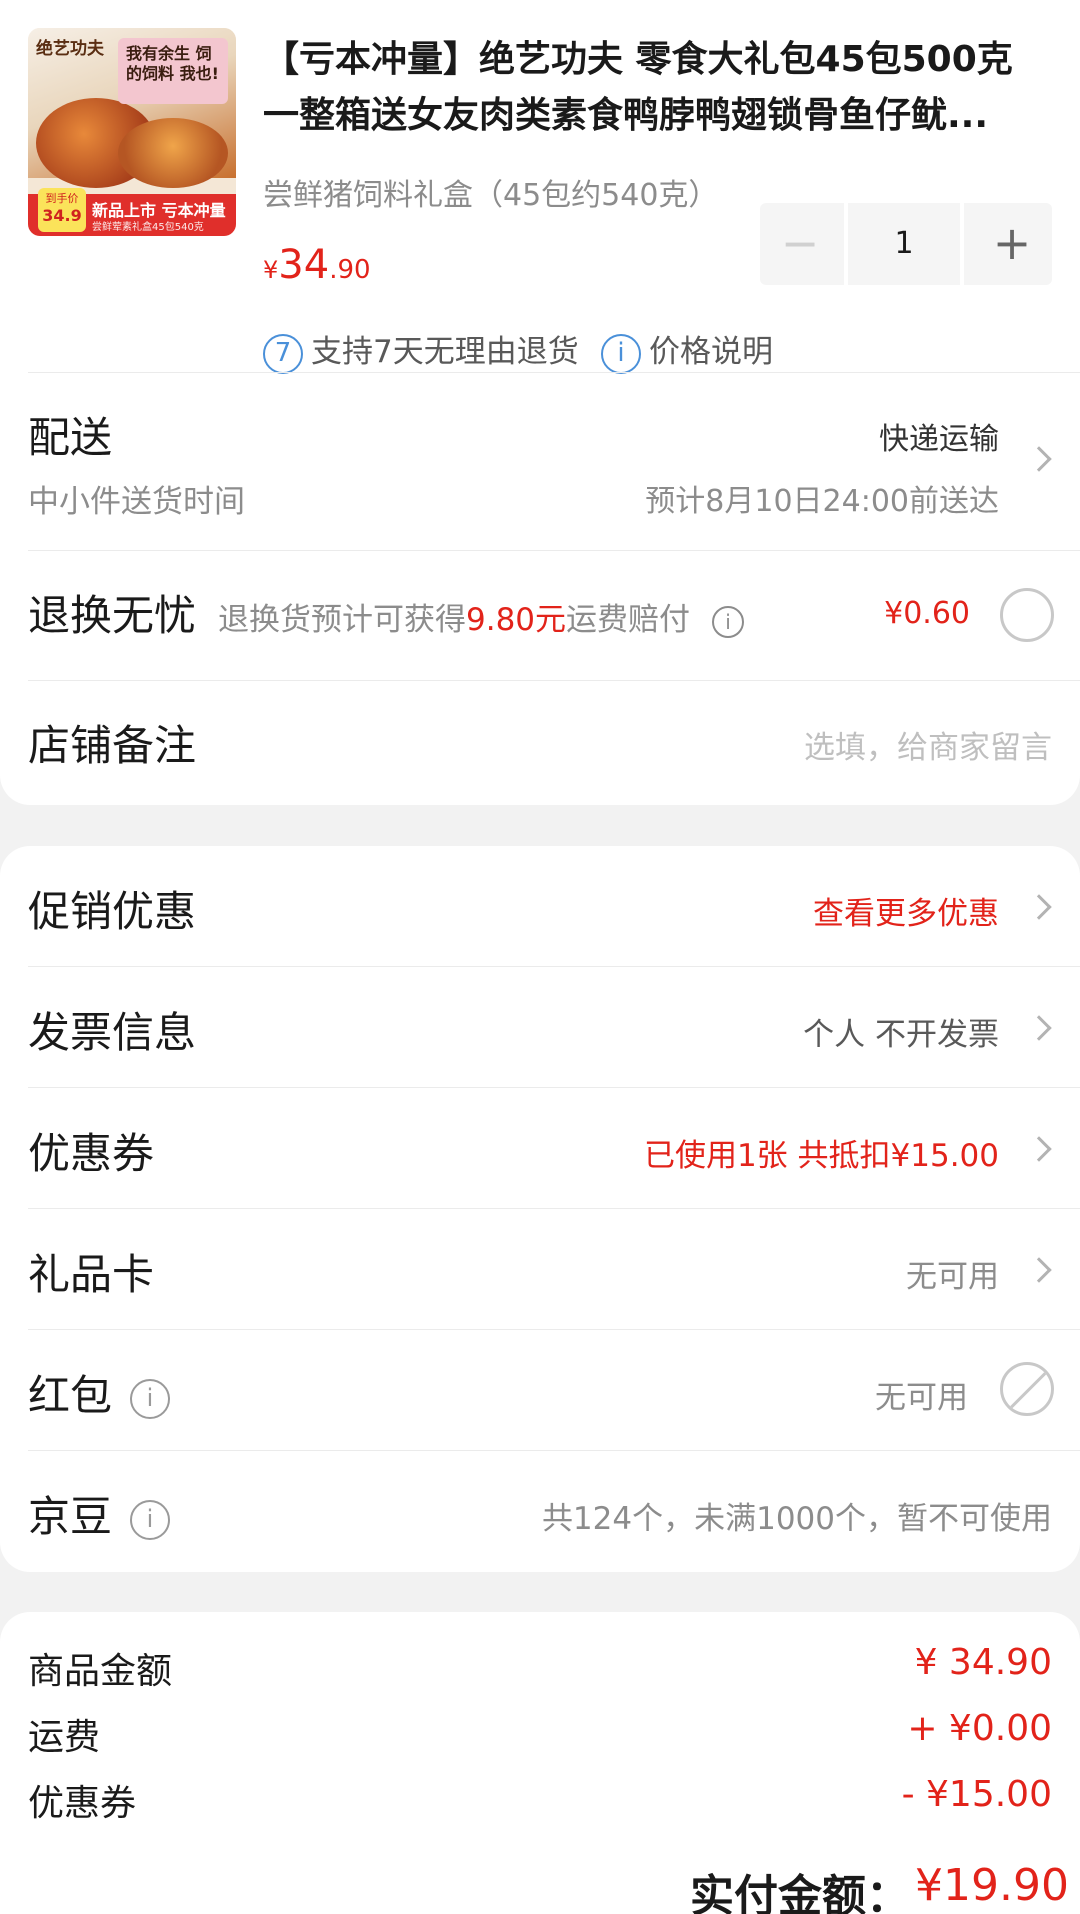 Image resolution: width=1080 pixels, height=1914 pixels. What do you see at coordinates (91, 1274) in the screenshot?
I see `gift-card-label: 礼品卡` at bounding box center [91, 1274].